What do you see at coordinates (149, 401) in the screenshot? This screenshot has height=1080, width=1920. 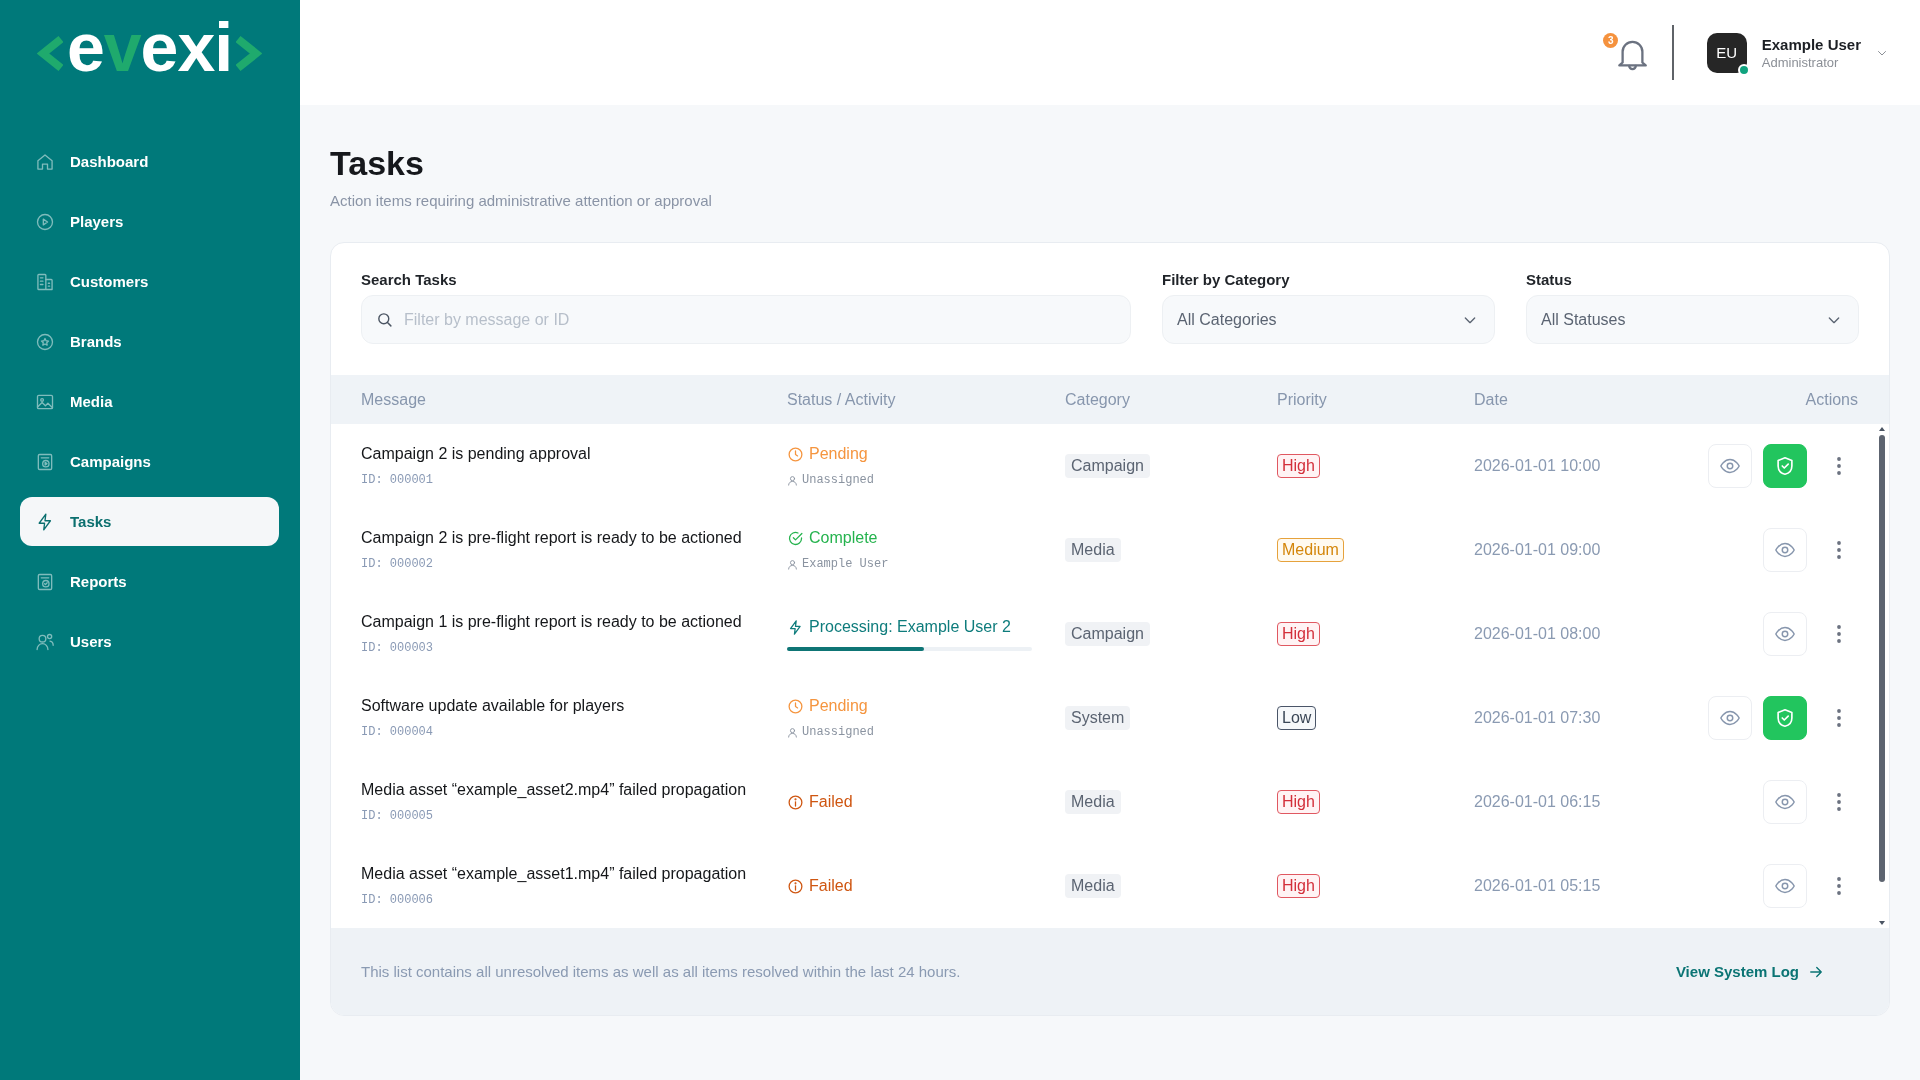 I see `nav-item: Media` at bounding box center [149, 401].